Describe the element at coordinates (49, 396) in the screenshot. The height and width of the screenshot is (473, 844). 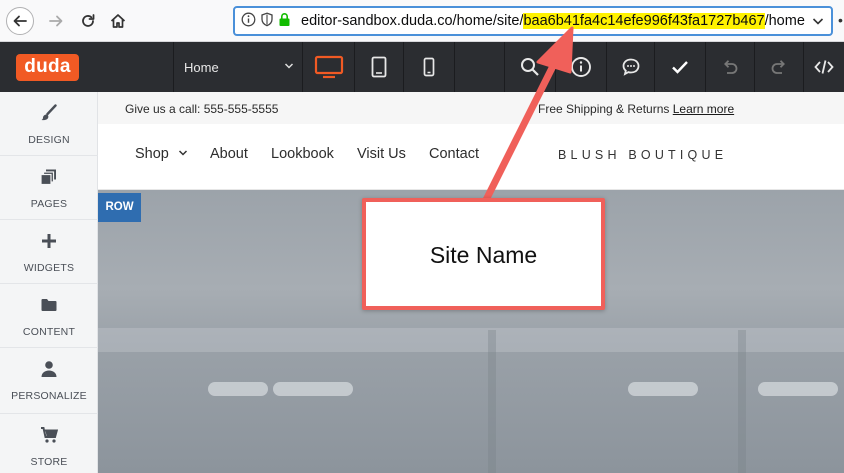
I see `sidebar-item-label: PERSONALIZE` at that location.